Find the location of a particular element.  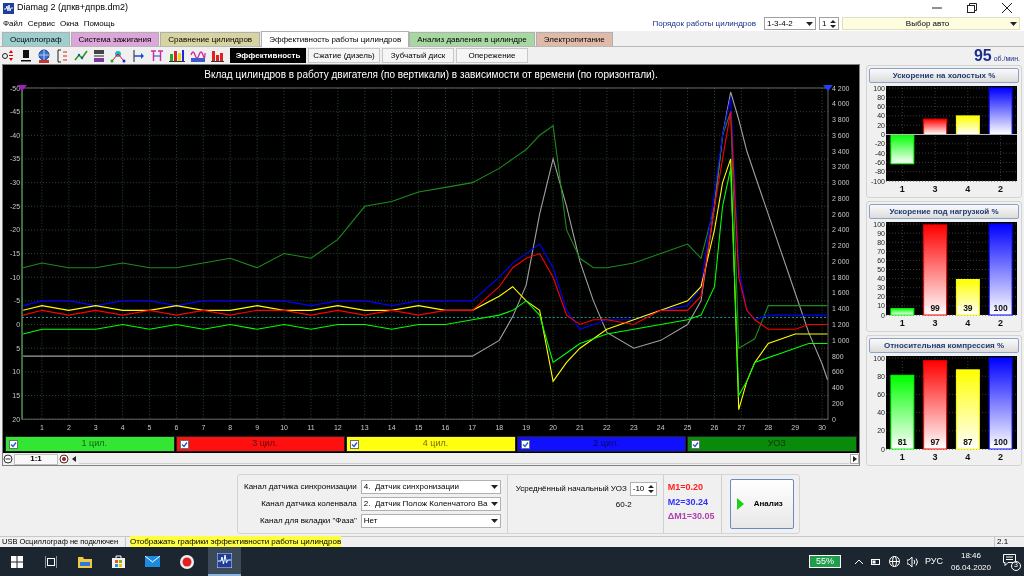

record-icon is located at coordinates (64, 459).